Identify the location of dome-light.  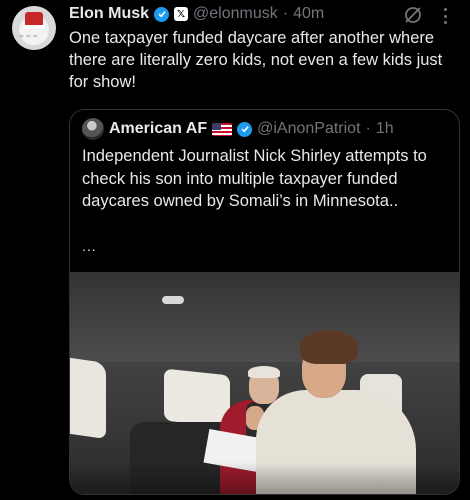
(173, 300).